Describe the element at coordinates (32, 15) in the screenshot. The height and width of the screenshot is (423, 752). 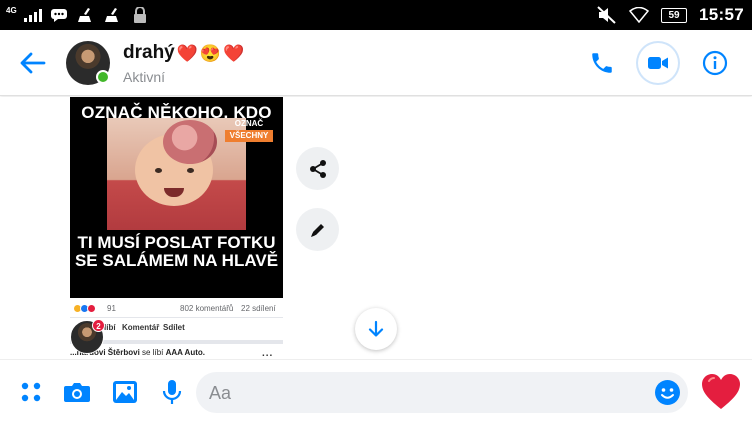
I see `signal-icon` at that location.